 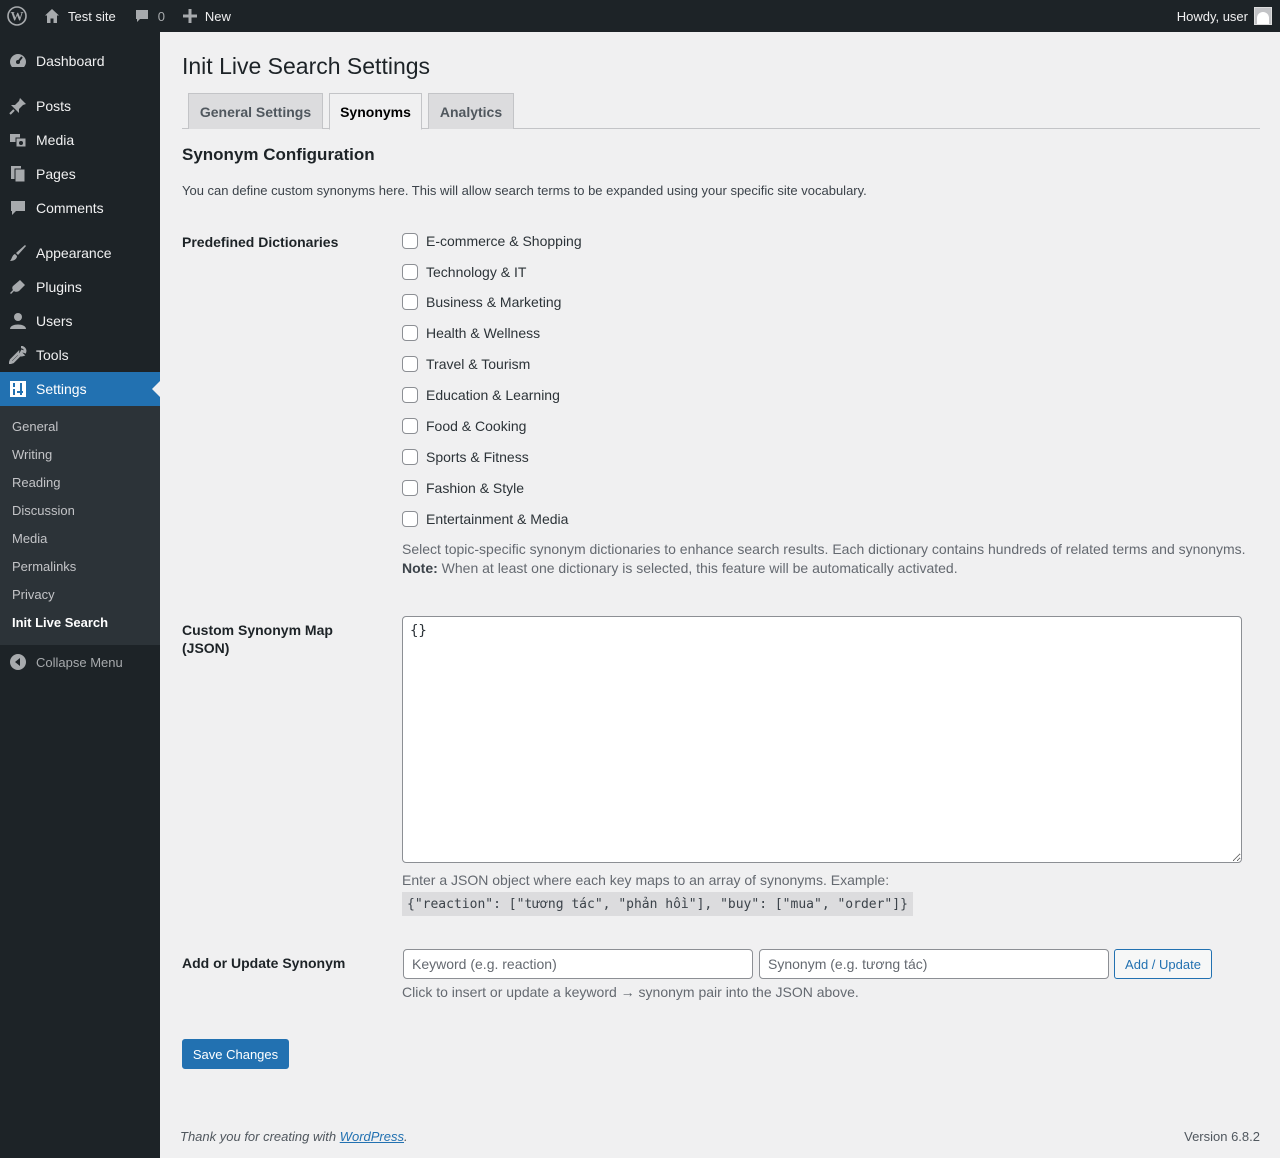 I want to click on svg-text: W, so click(x=17, y=16).